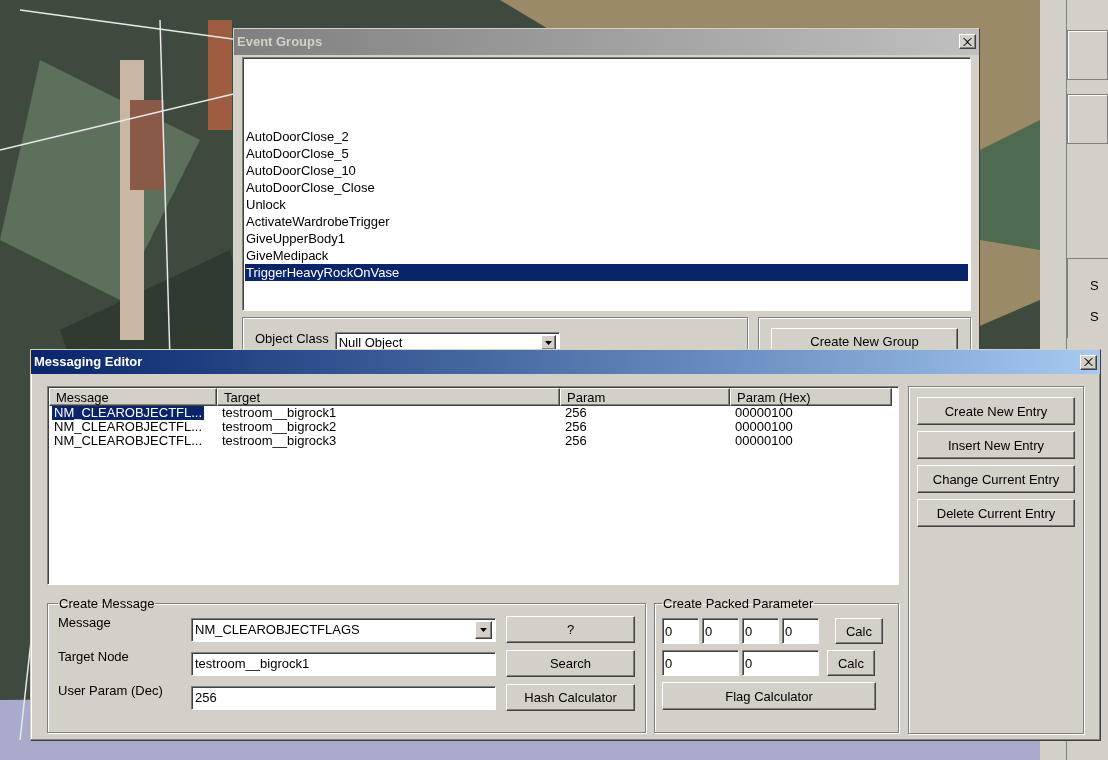 This screenshot has width=1108, height=760. What do you see at coordinates (606, 221) in the screenshot?
I see `list-item: ActivateWardrobeTrigger` at bounding box center [606, 221].